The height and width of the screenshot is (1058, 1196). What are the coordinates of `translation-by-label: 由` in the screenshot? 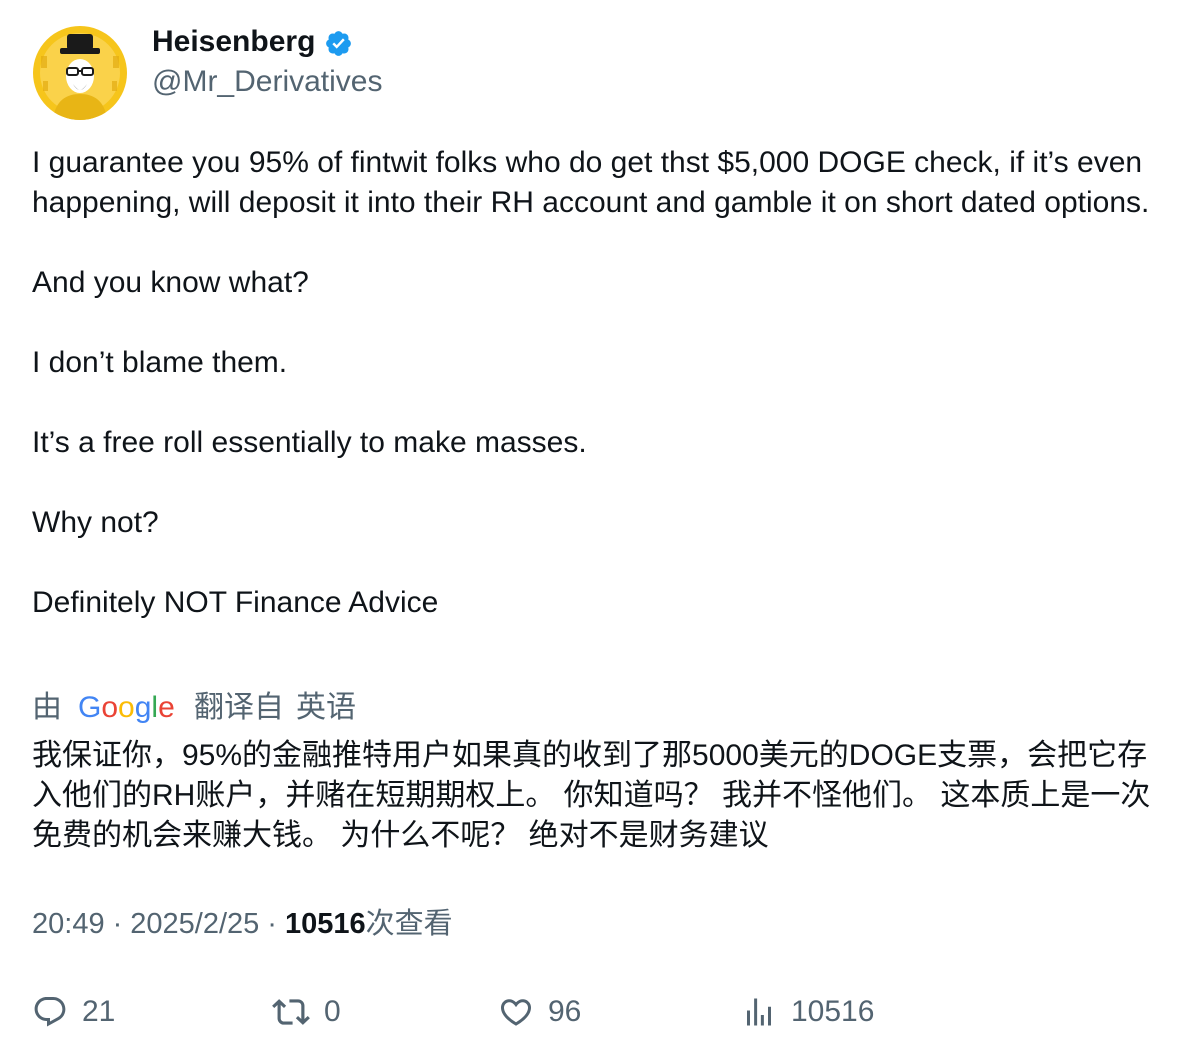 It's located at (47, 707).